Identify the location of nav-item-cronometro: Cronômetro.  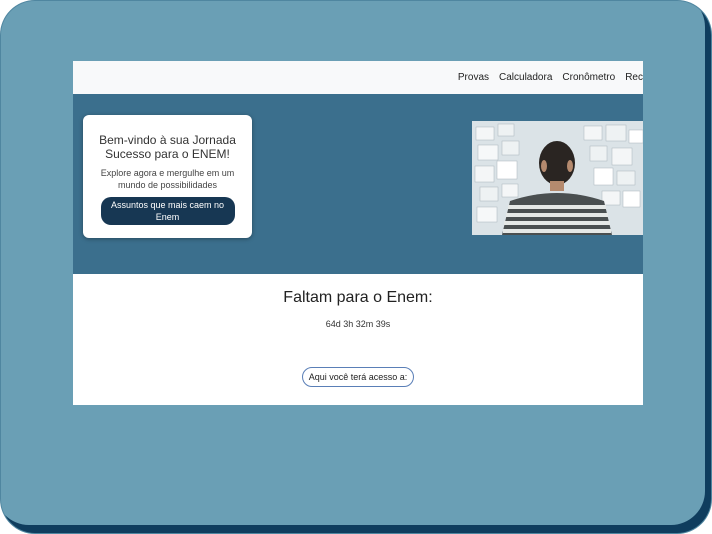
(588, 77).